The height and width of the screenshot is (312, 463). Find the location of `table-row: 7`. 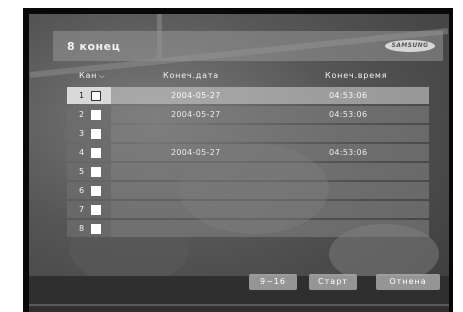

table-row: 7 is located at coordinates (248, 209).